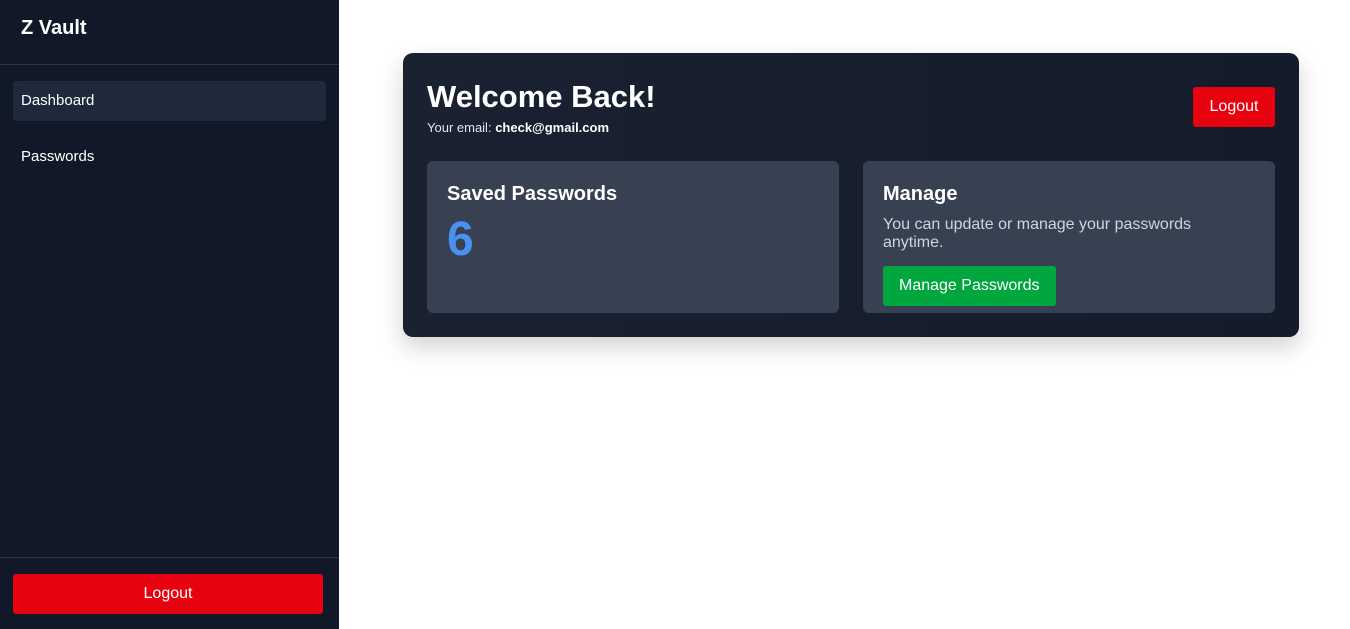 The height and width of the screenshot is (629, 1350). I want to click on email-line: Your email: check@gmail.com, so click(518, 127).